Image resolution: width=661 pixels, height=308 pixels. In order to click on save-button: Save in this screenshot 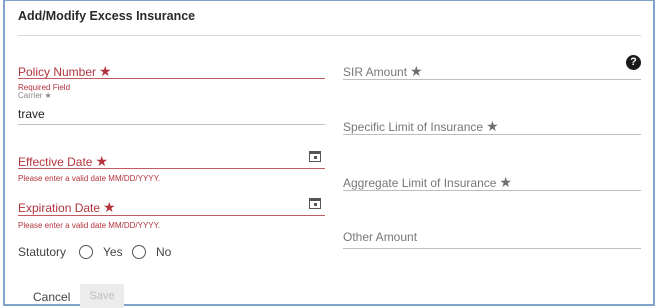, I will do `click(102, 296)`.